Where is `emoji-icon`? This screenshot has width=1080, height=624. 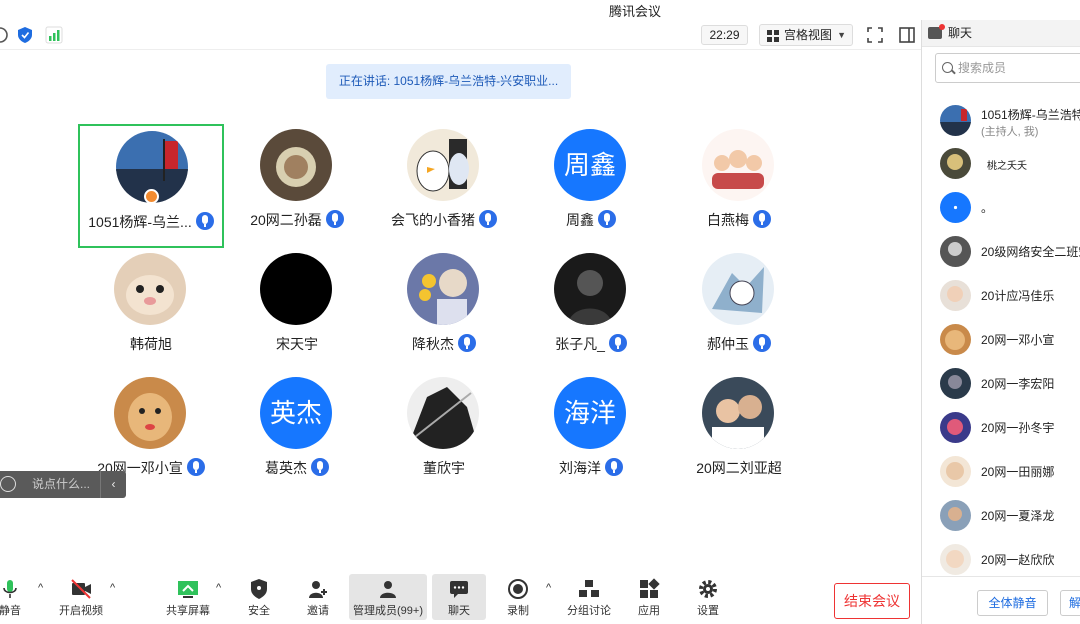 emoji-icon is located at coordinates (8, 484).